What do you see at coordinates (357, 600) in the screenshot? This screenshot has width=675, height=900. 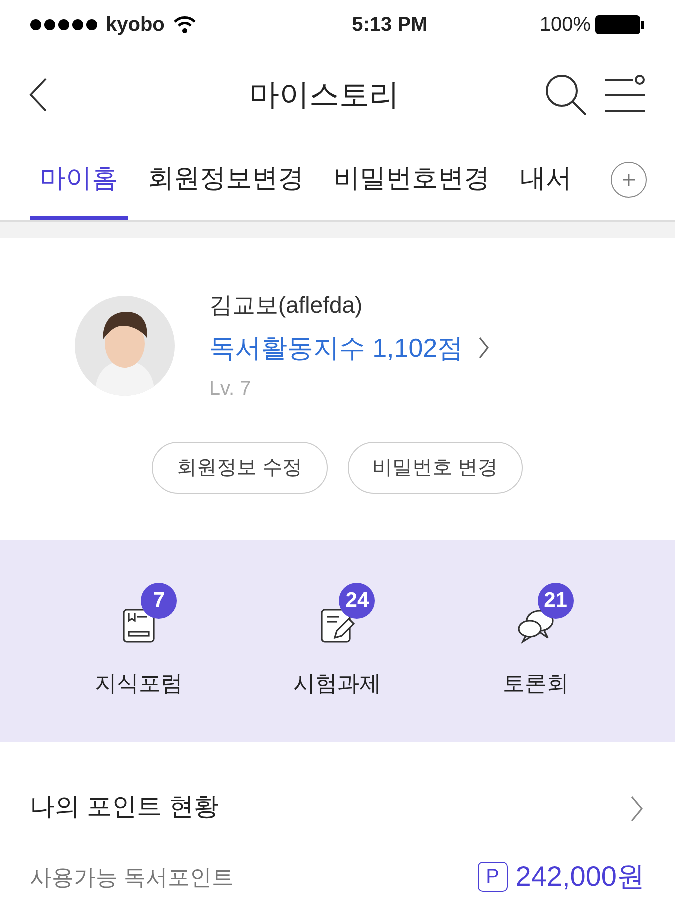 I see `count-badge: 24` at bounding box center [357, 600].